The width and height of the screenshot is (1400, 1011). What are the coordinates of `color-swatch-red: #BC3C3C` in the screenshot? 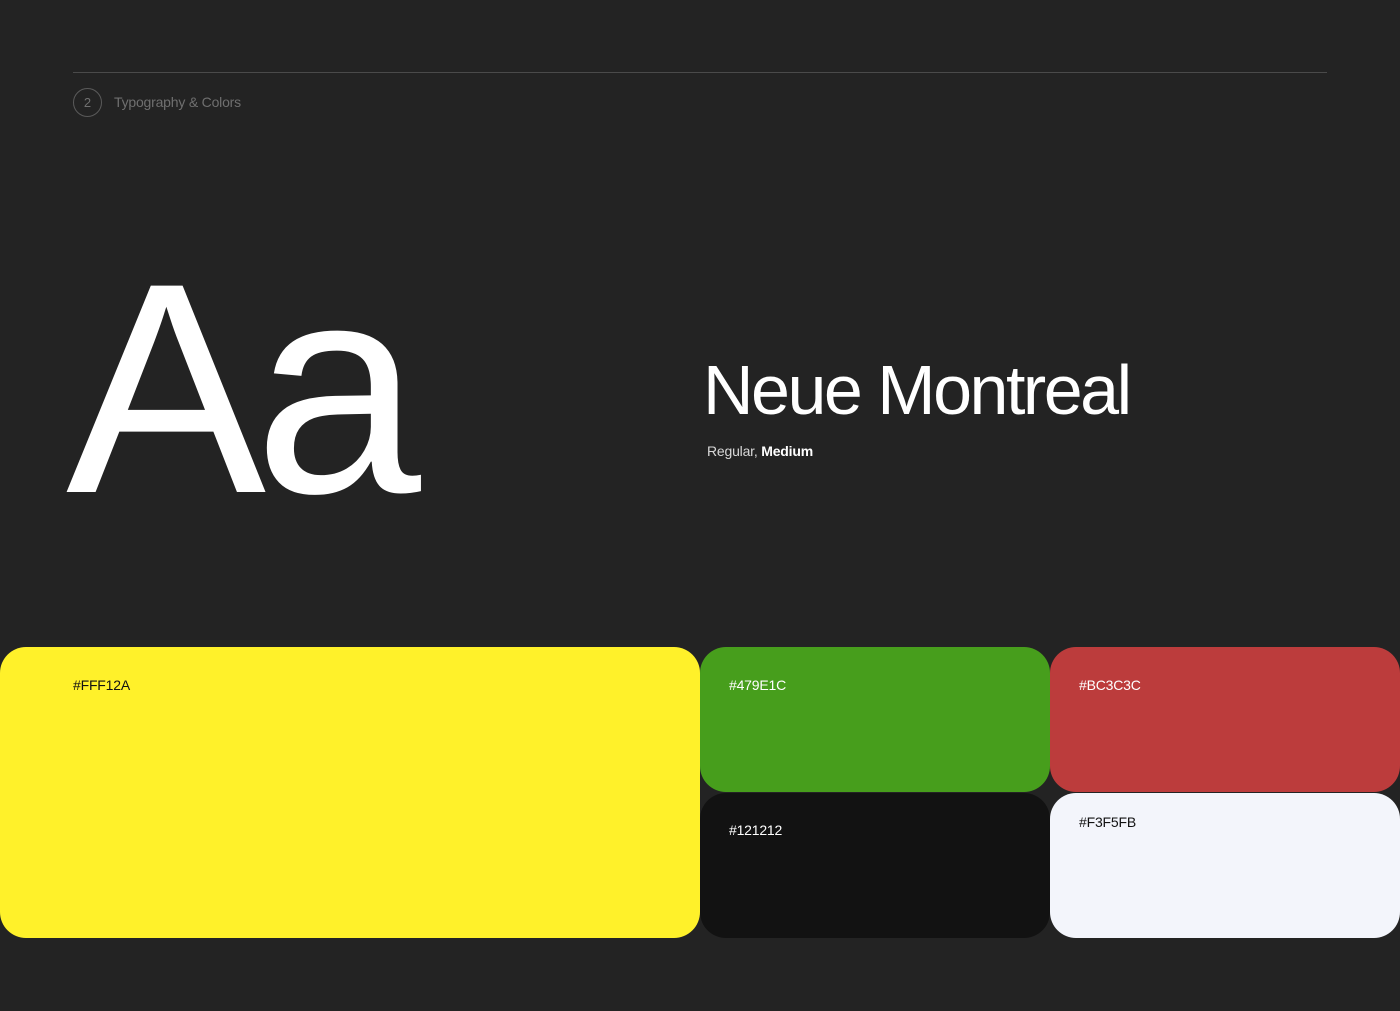 It's located at (1225, 719).